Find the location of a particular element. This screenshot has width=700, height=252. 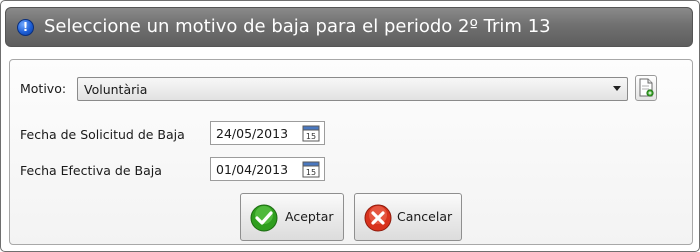

motivo-label: Motivo: is located at coordinates (43, 88).